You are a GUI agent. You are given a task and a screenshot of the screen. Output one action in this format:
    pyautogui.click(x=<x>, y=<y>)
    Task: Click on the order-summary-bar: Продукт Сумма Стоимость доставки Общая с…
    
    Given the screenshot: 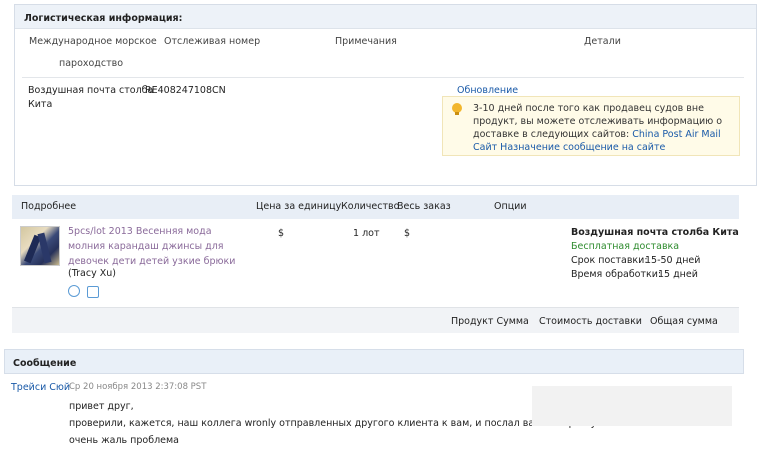 What is the action you would take?
    pyautogui.click(x=375, y=320)
    